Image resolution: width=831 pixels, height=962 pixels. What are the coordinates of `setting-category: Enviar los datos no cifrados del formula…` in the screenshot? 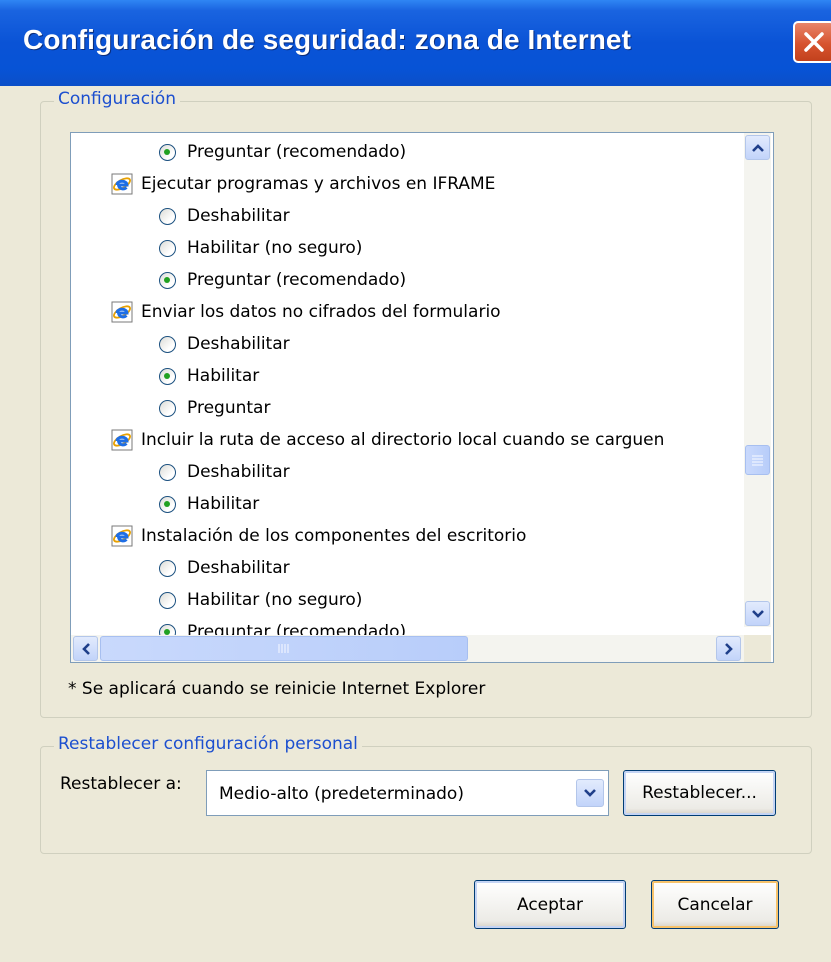 It's located at (306, 312).